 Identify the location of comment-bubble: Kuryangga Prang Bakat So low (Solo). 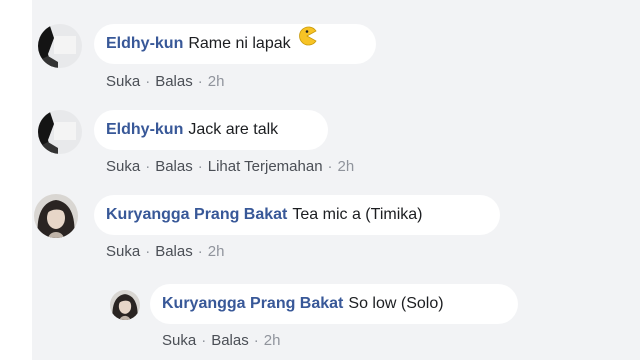
(334, 304).